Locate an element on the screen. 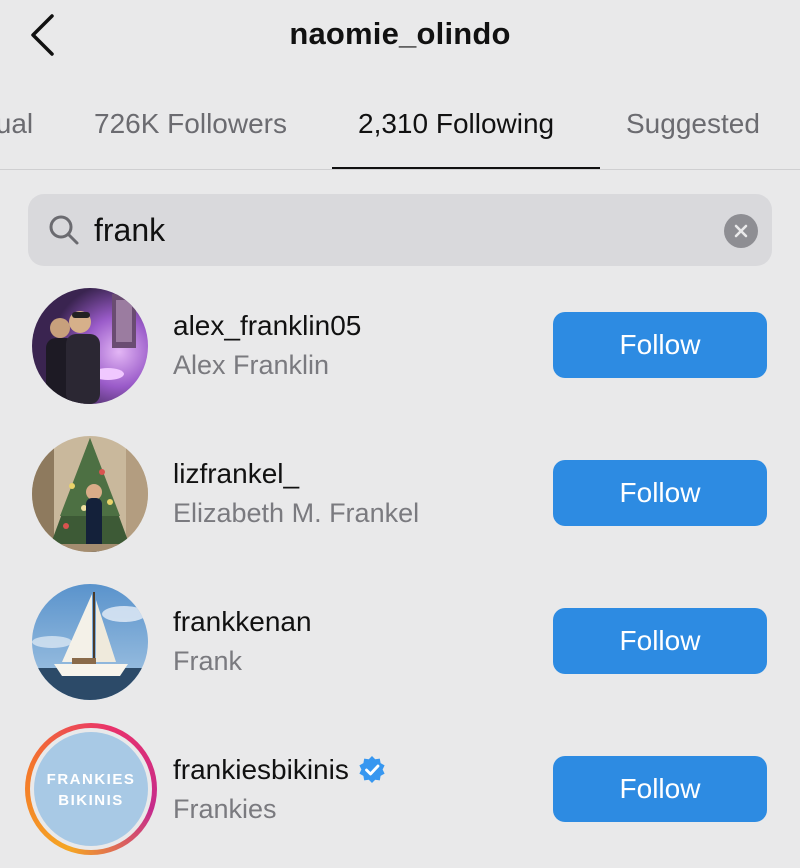  frankies-bikinis-logo: FRANKIES BIKINIS is located at coordinates (91, 789).